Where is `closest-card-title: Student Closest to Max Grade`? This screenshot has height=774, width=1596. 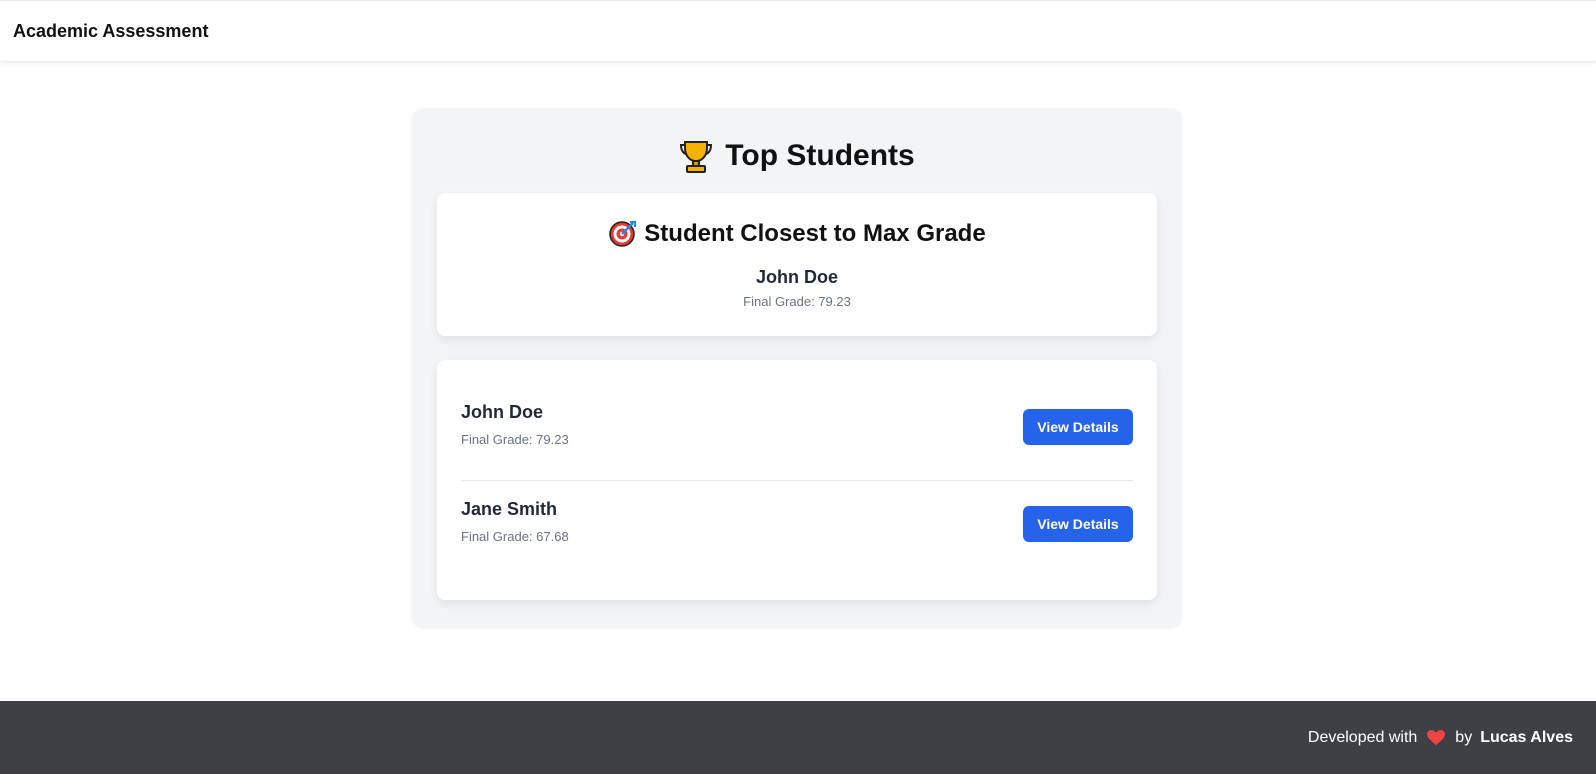
closest-card-title: Student Closest to Max Grade is located at coordinates (797, 234).